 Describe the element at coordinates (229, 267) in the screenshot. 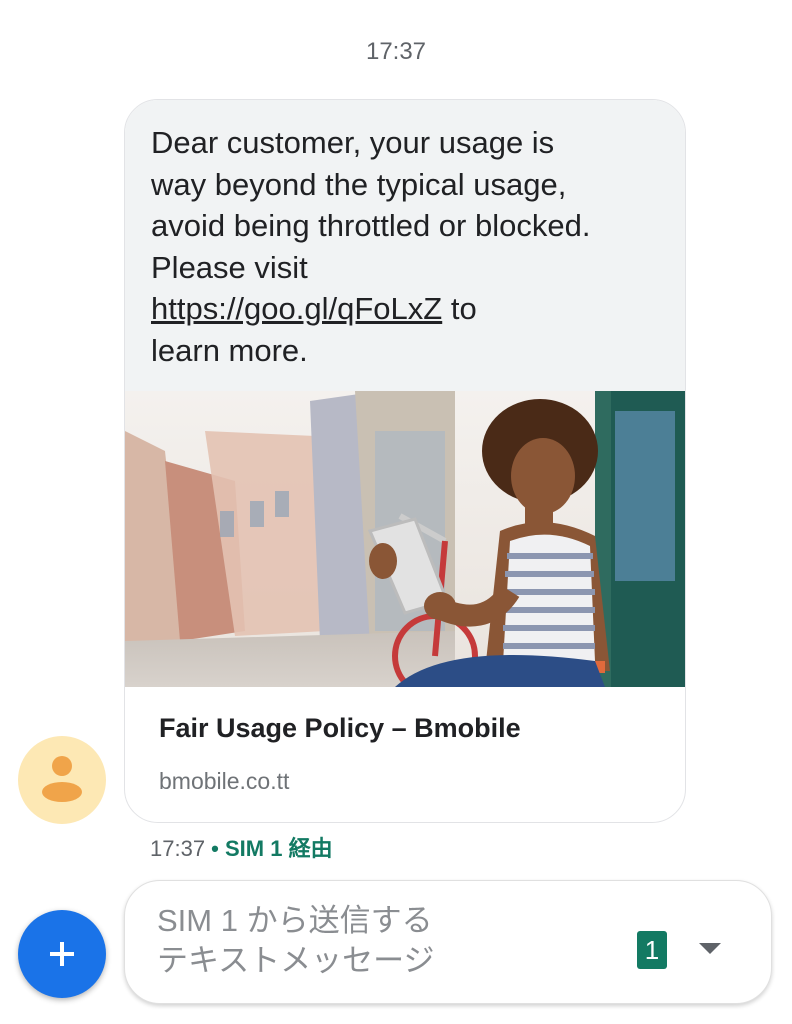

I see `message-line: Please visit` at that location.